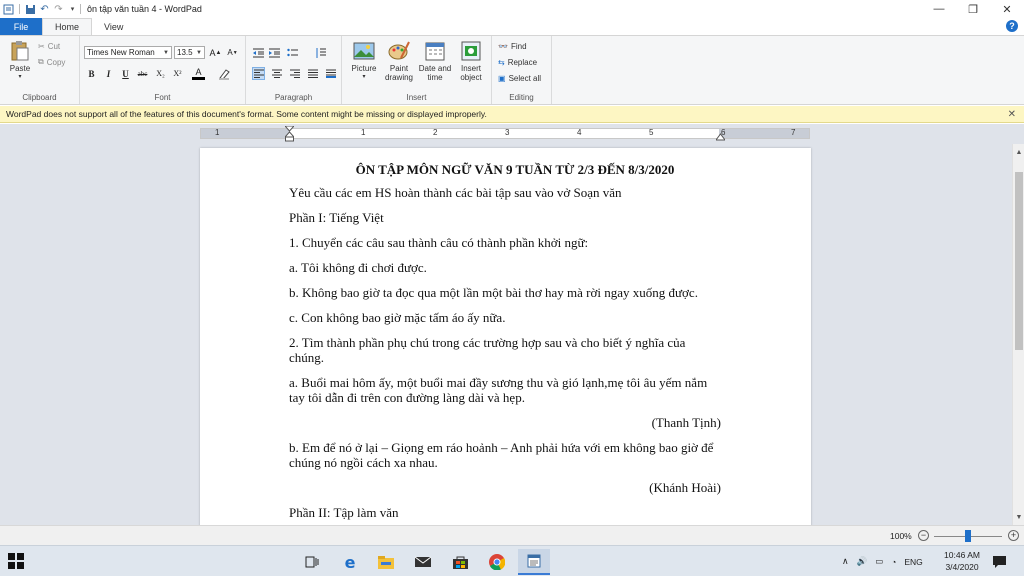 This screenshot has height=576, width=1024. I want to click on zoom-out-icon: −, so click(923, 535).